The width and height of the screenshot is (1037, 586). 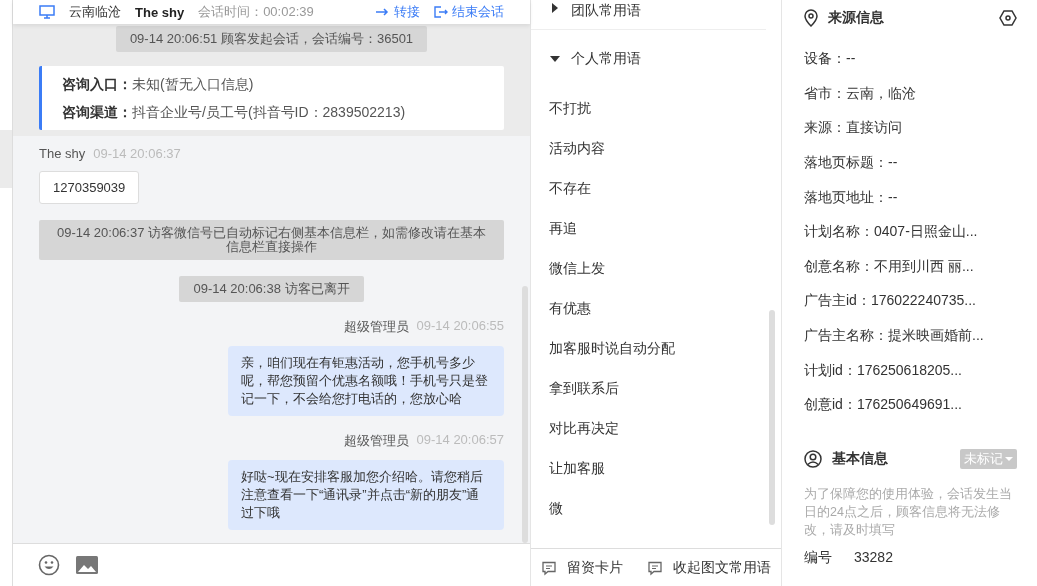 I want to click on info-row-text: 咨询入口：未知(暂无入口信息), so click(x=158, y=84).